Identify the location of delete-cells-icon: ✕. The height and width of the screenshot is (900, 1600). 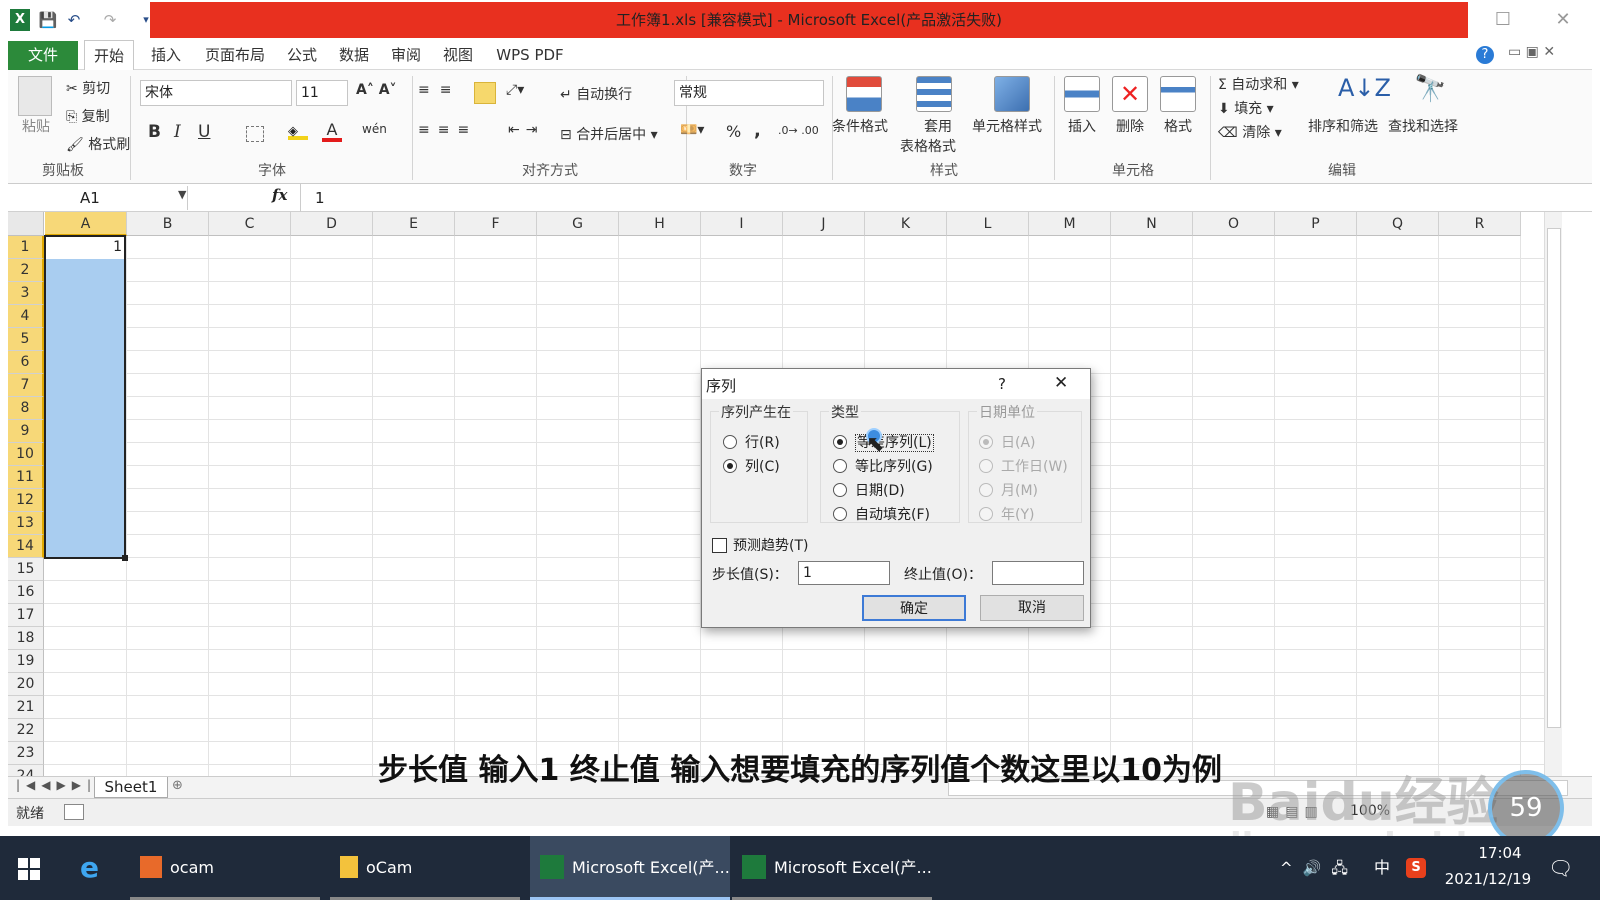
(1130, 94).